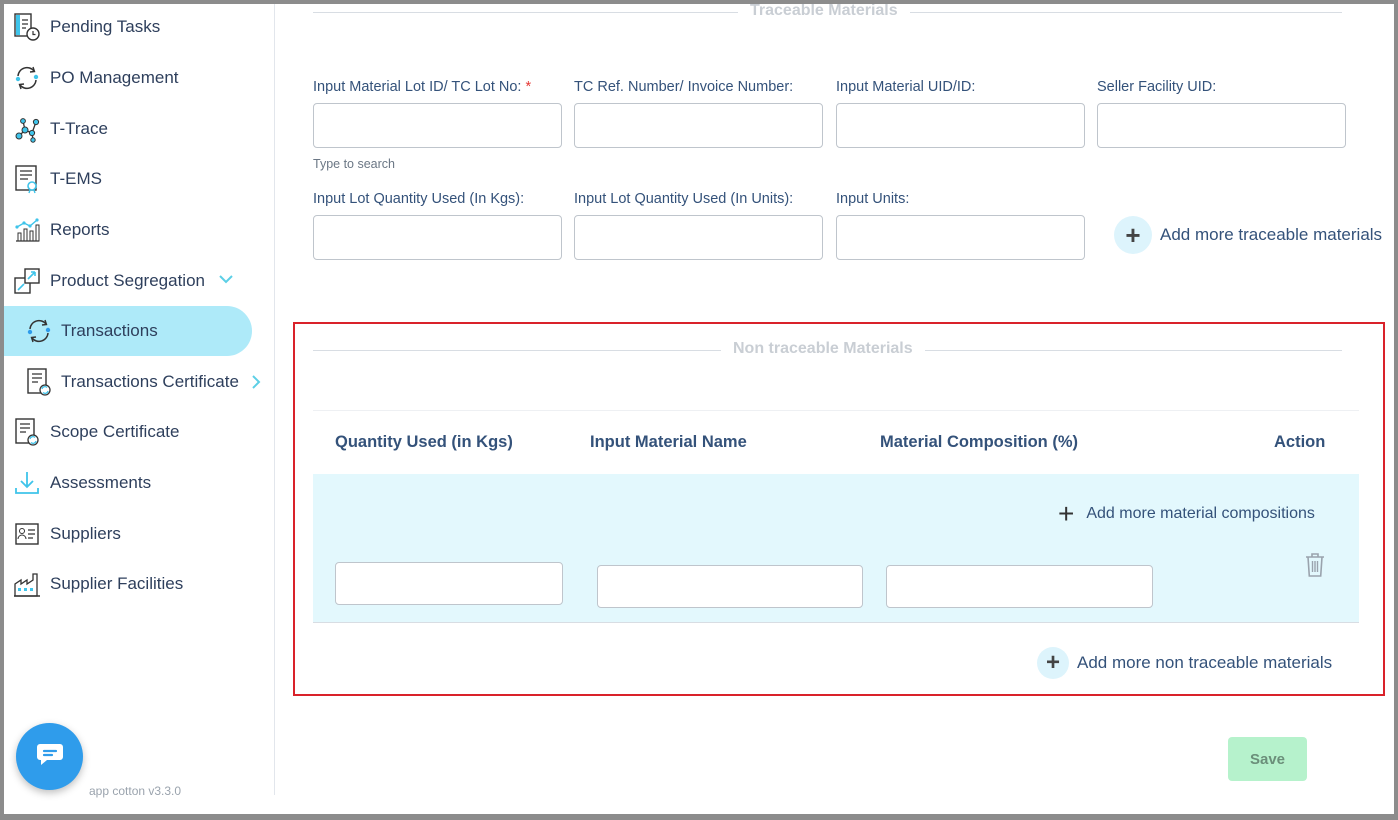 This screenshot has height=820, width=1398. I want to click on traceable-section-title: Traceable Materials, so click(824, 11).